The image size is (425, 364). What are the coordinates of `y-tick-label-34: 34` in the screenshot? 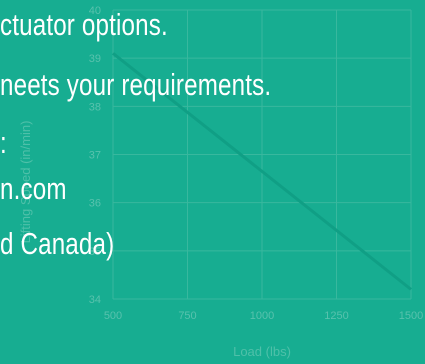 It's located at (95, 300).